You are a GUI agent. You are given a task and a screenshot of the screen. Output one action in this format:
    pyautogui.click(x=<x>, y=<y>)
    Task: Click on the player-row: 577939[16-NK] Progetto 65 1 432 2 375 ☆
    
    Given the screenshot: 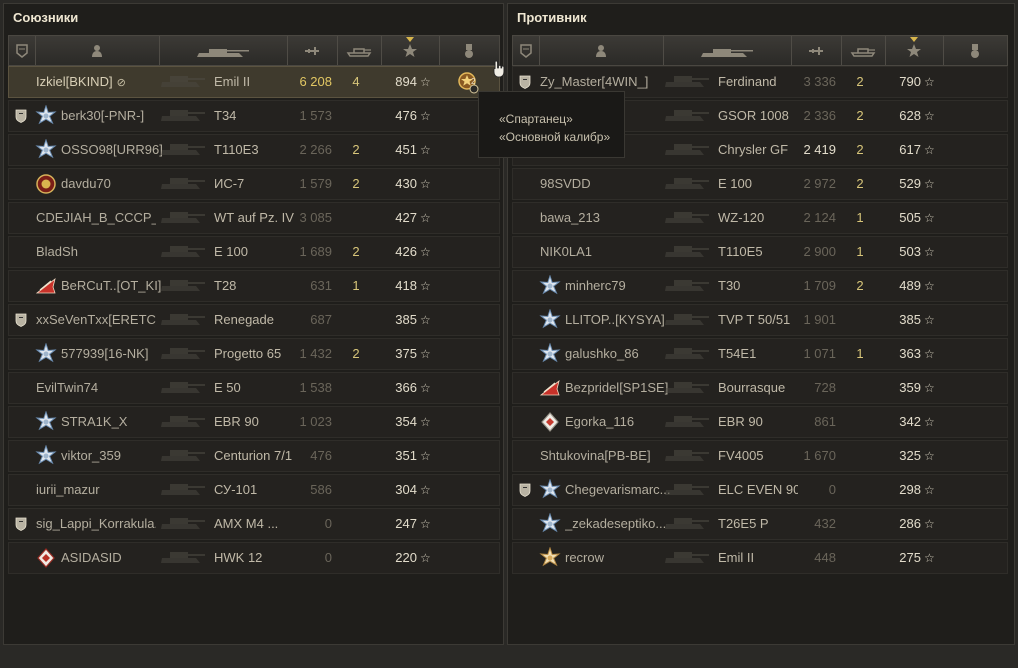 What is the action you would take?
    pyautogui.click(x=254, y=354)
    